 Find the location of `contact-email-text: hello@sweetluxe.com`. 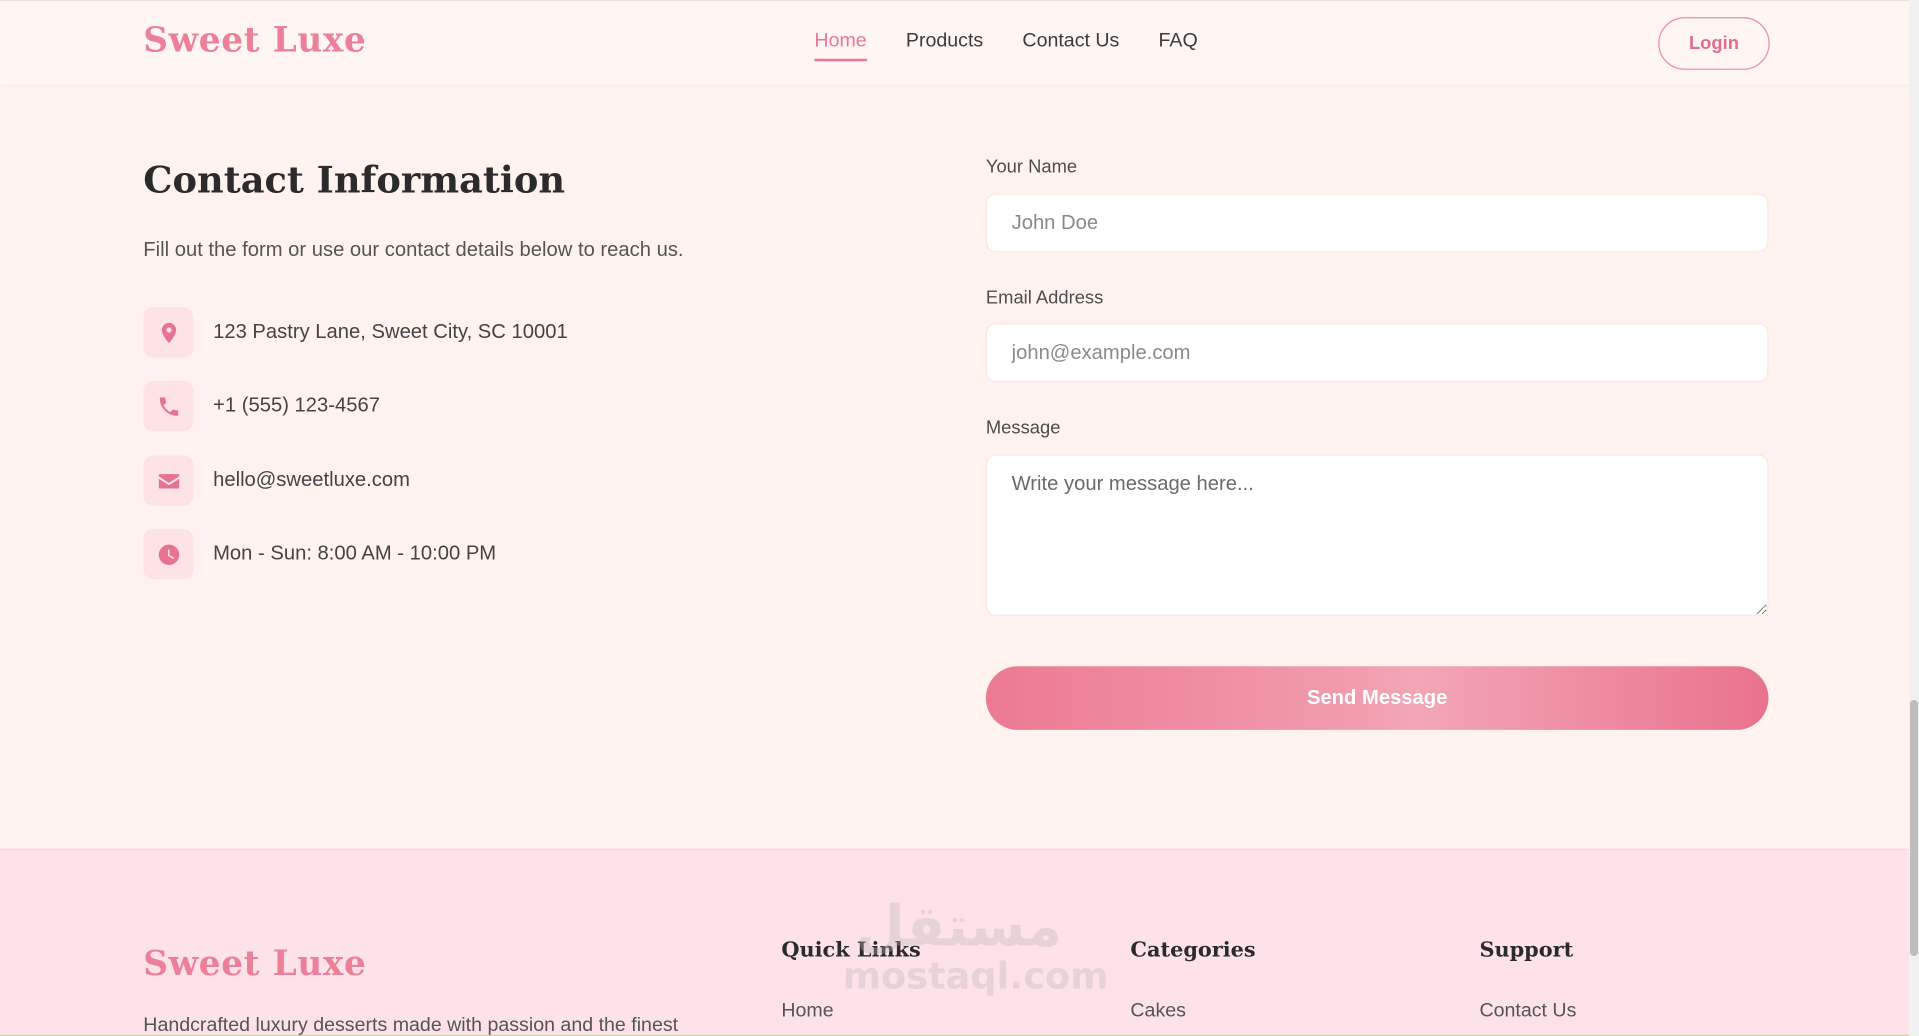

contact-email-text: hello@sweetluxe.com is located at coordinates (311, 480).